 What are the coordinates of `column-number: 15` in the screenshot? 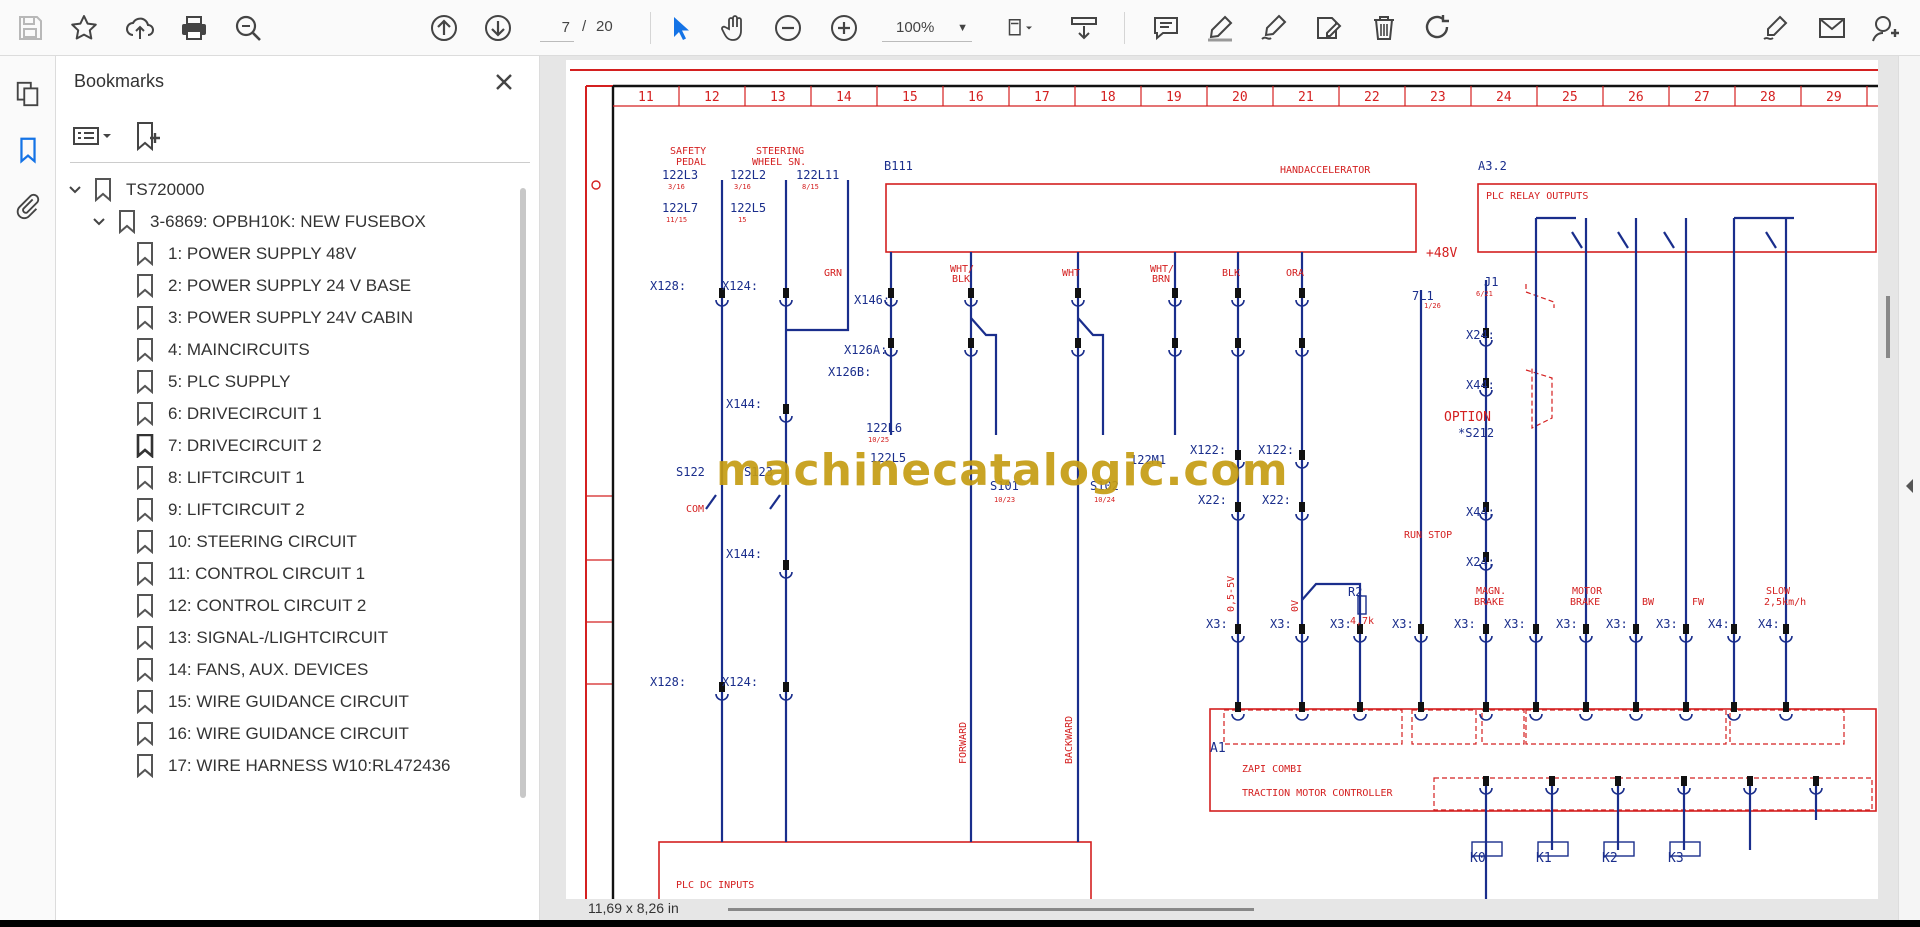 It's located at (910, 97).